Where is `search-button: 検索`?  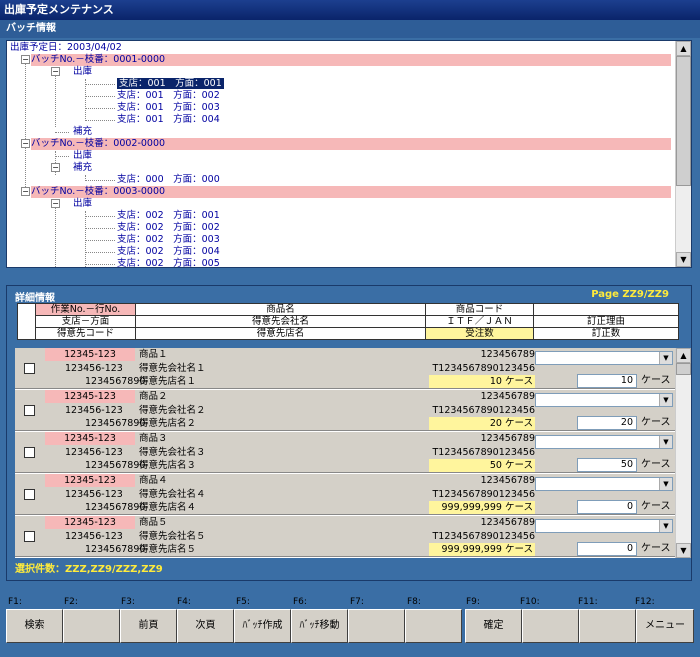 search-button: 検索 is located at coordinates (34, 626).